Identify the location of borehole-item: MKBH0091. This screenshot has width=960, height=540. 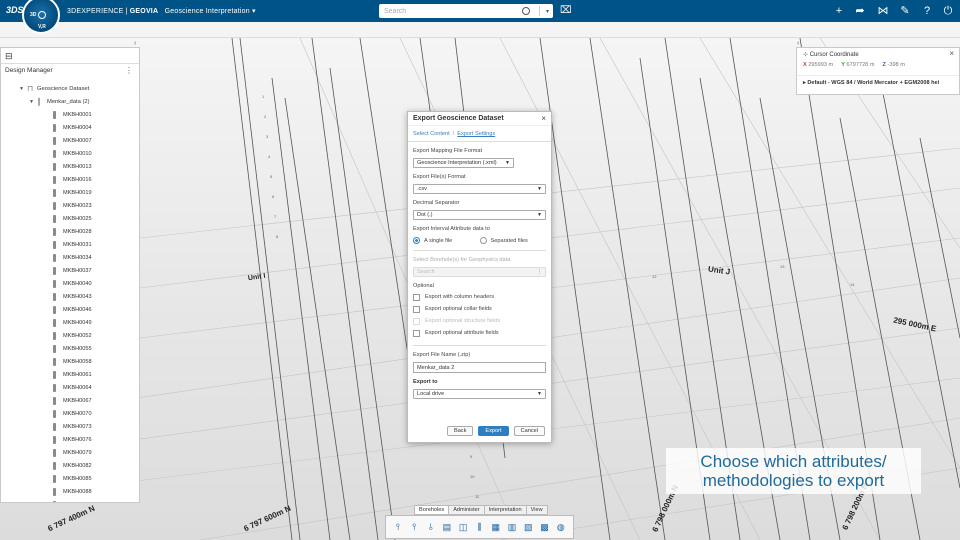
(70, 500).